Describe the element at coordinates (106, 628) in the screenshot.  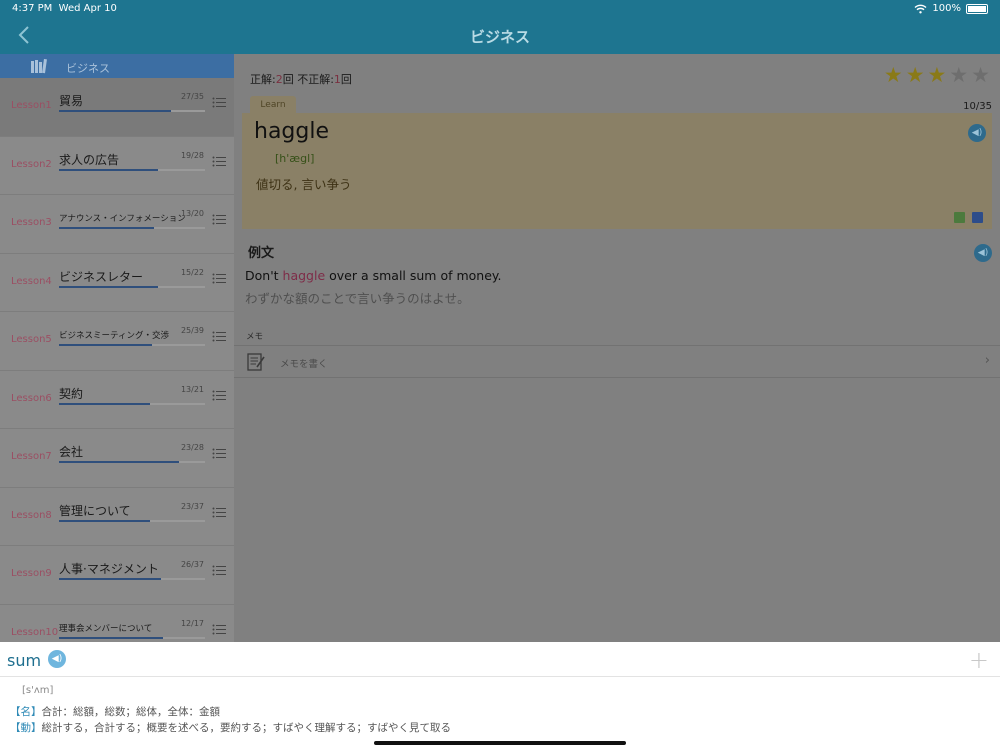
I see `lesson-name: 理事会メンバーについて` at that location.